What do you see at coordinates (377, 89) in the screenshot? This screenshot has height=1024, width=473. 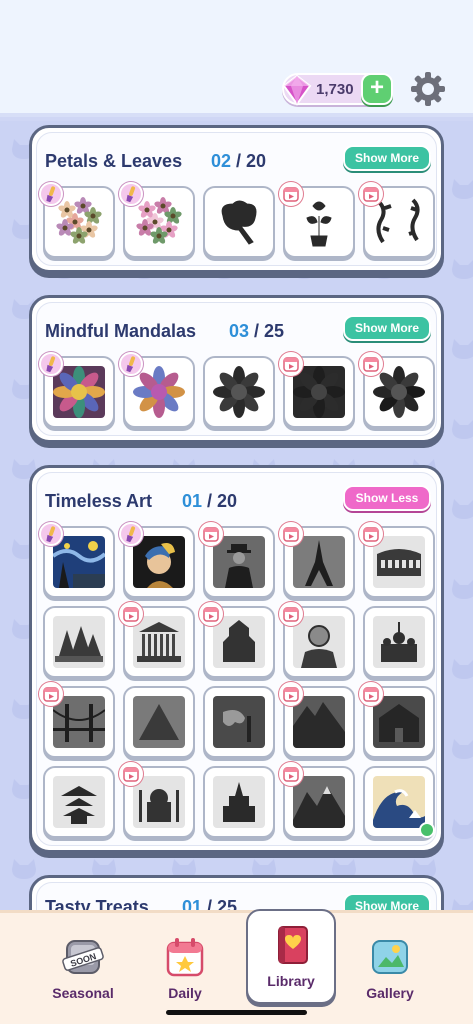 I see `add-gems-button: +` at bounding box center [377, 89].